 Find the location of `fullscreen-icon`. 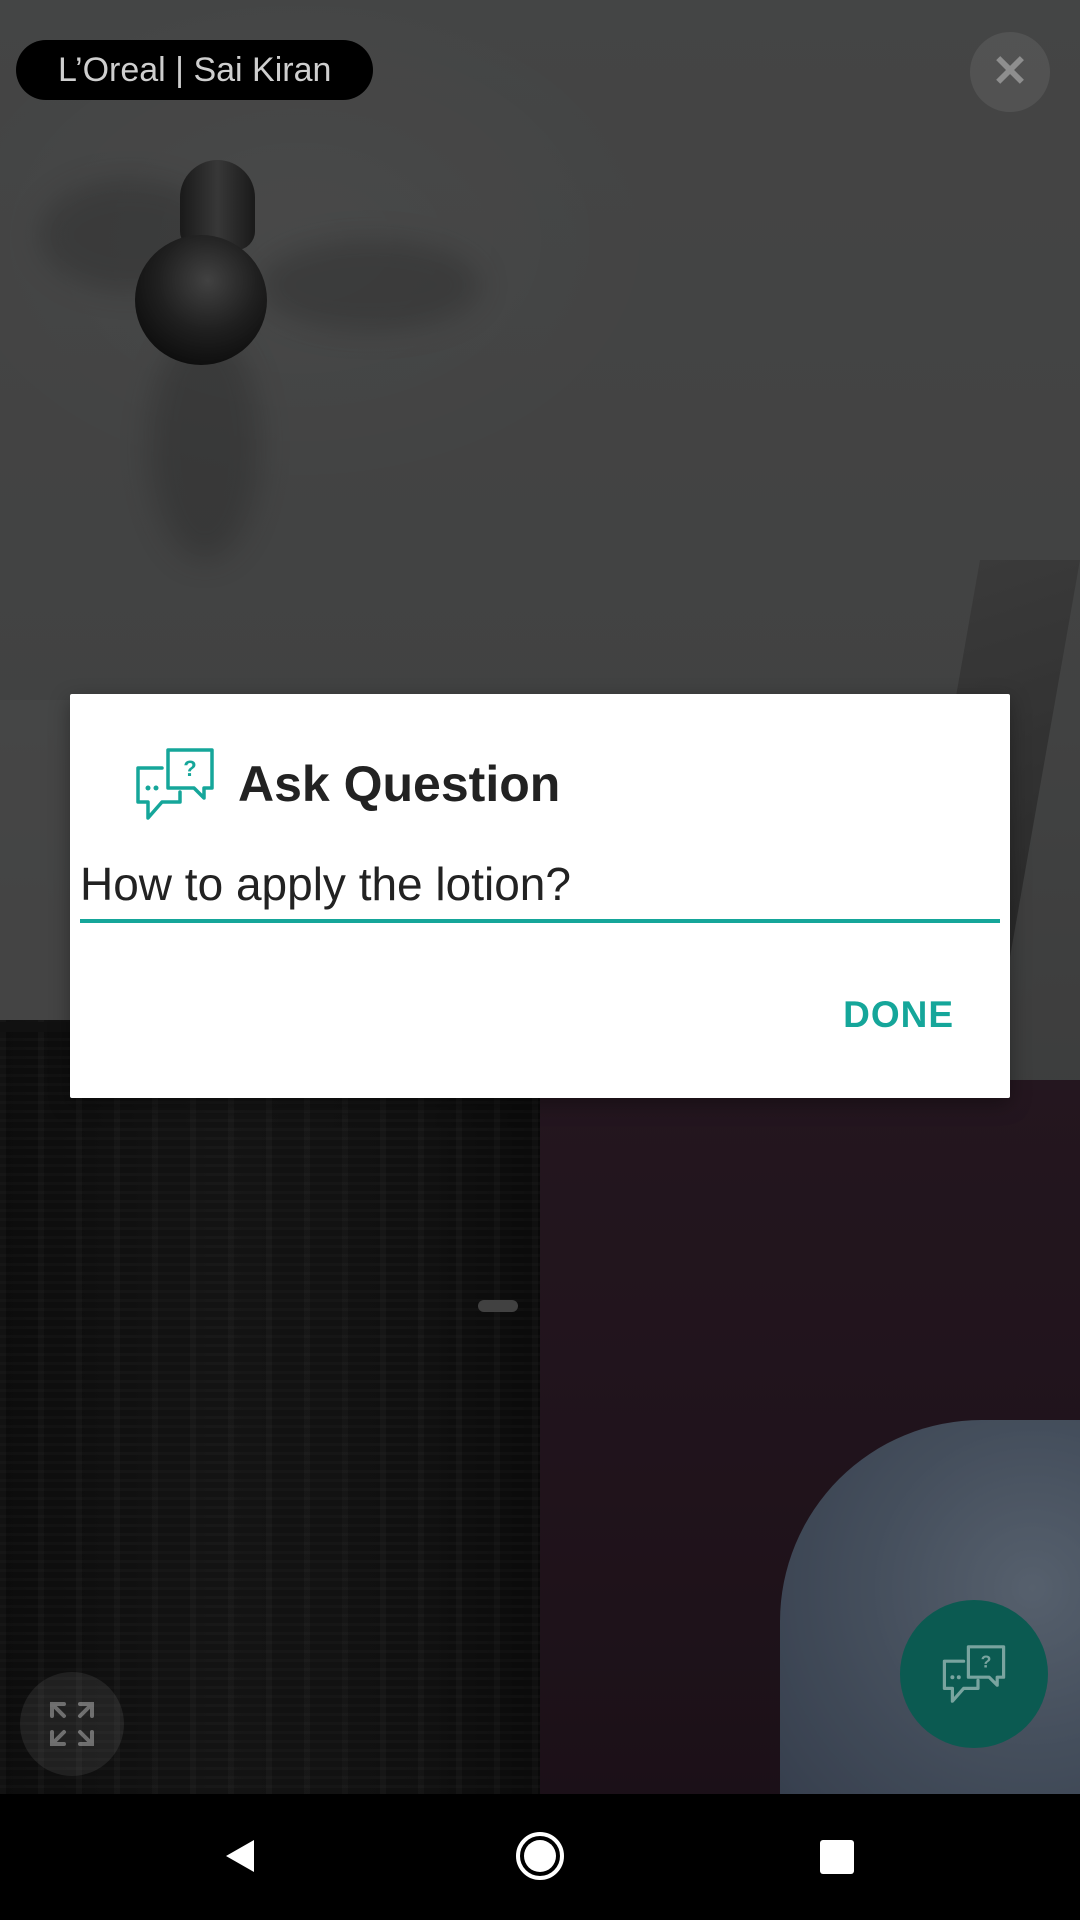

fullscreen-icon is located at coordinates (72, 1724).